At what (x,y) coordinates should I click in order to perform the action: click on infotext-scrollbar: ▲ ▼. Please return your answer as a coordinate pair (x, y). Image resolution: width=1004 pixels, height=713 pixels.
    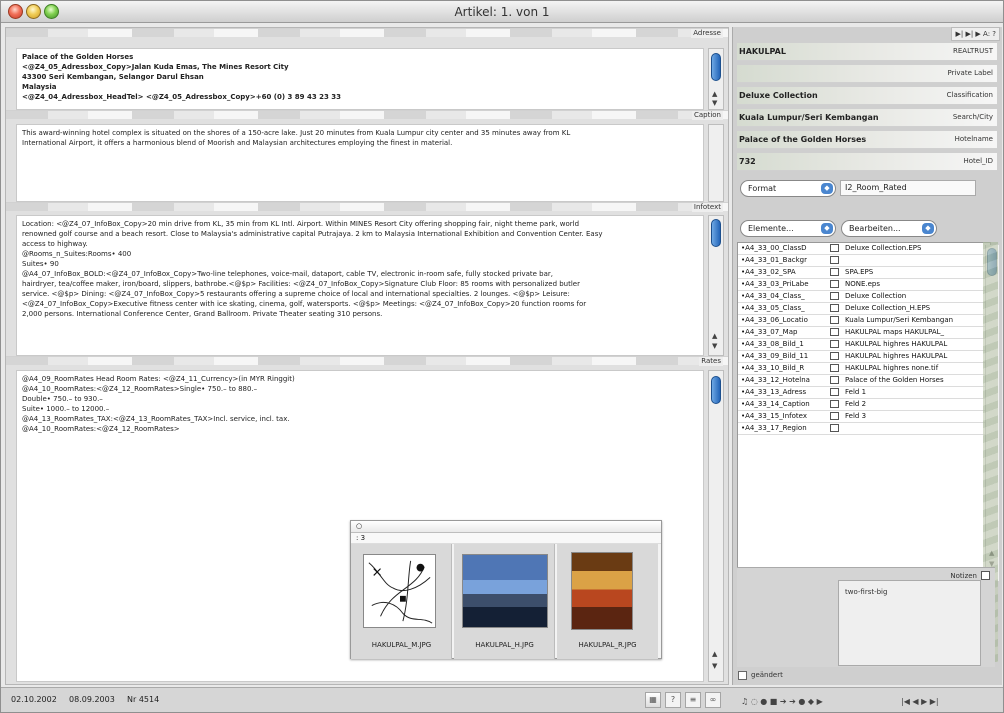
    Looking at the image, I should click on (716, 285).